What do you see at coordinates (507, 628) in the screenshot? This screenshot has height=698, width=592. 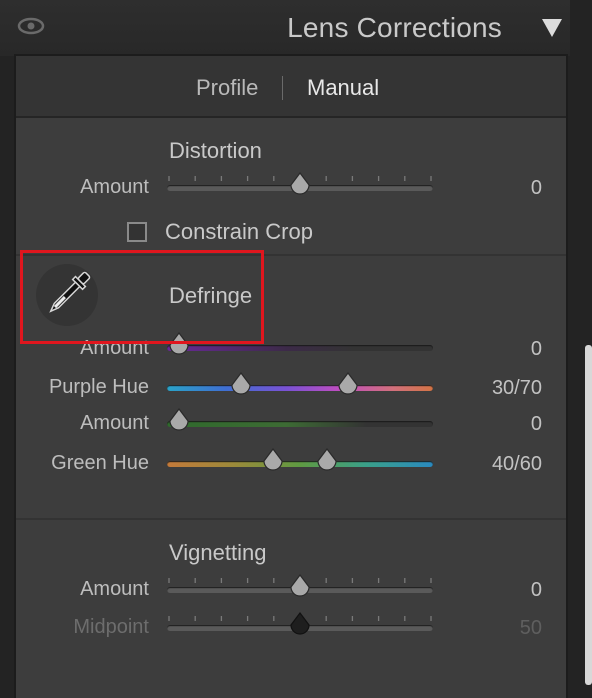 I see `vignetting-midpoint-value: 50` at bounding box center [507, 628].